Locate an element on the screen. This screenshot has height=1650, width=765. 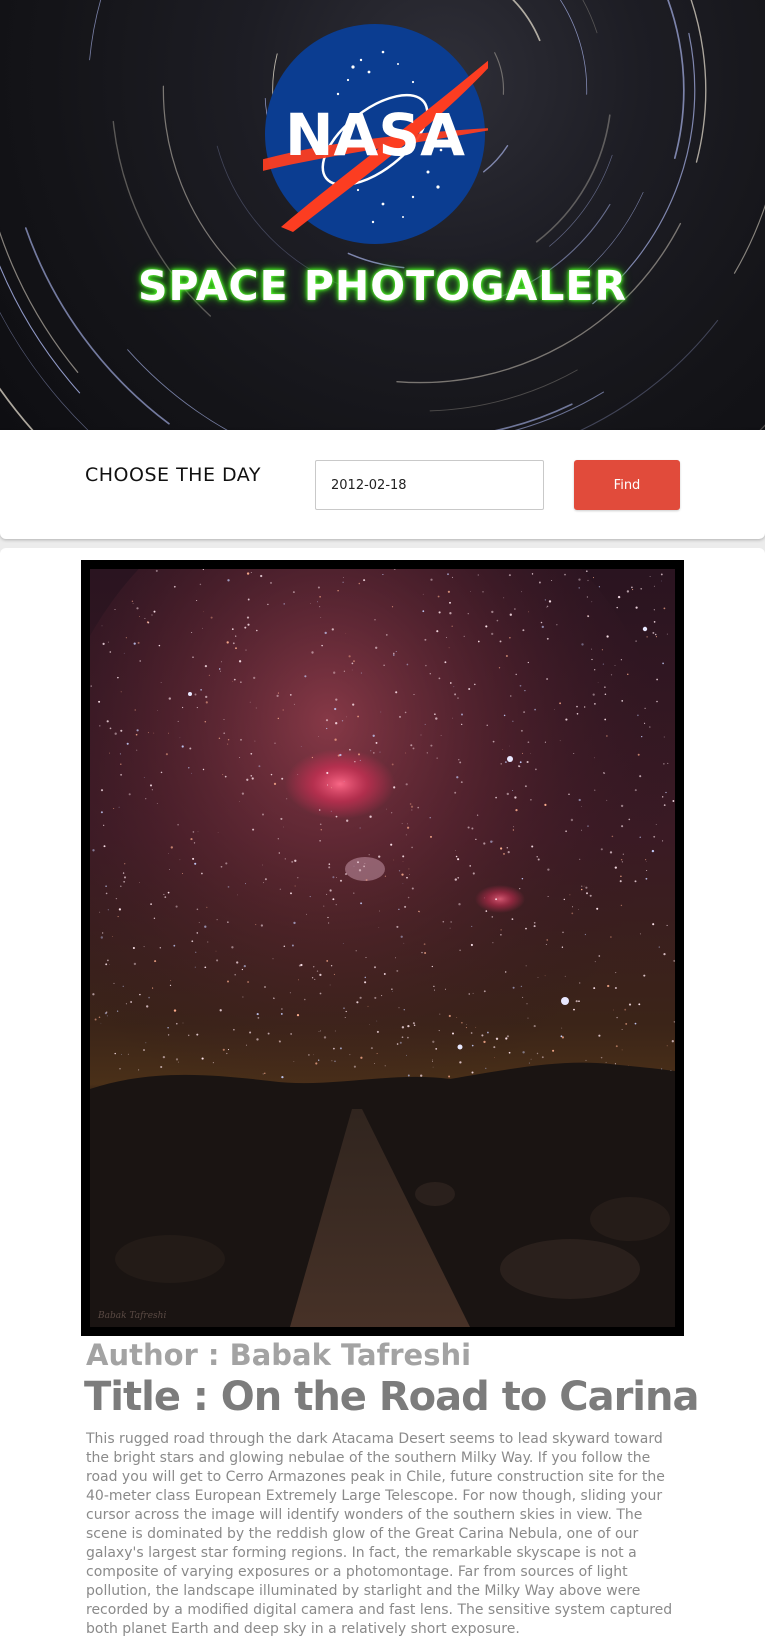
photo-title: Title : On the Road to Carina is located at coordinates (391, 1397).